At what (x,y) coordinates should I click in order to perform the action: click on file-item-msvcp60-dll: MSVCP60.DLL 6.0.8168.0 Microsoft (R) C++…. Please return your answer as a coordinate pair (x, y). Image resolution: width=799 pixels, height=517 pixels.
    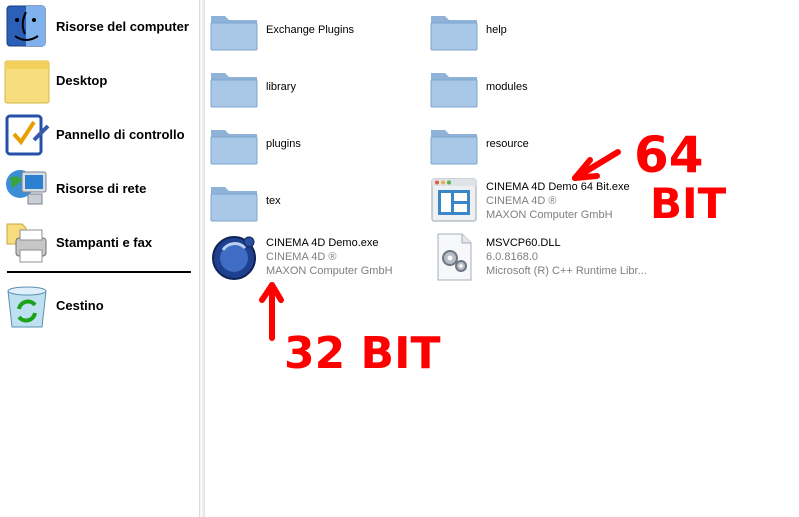
    Looking at the image, I should click on (538, 258).